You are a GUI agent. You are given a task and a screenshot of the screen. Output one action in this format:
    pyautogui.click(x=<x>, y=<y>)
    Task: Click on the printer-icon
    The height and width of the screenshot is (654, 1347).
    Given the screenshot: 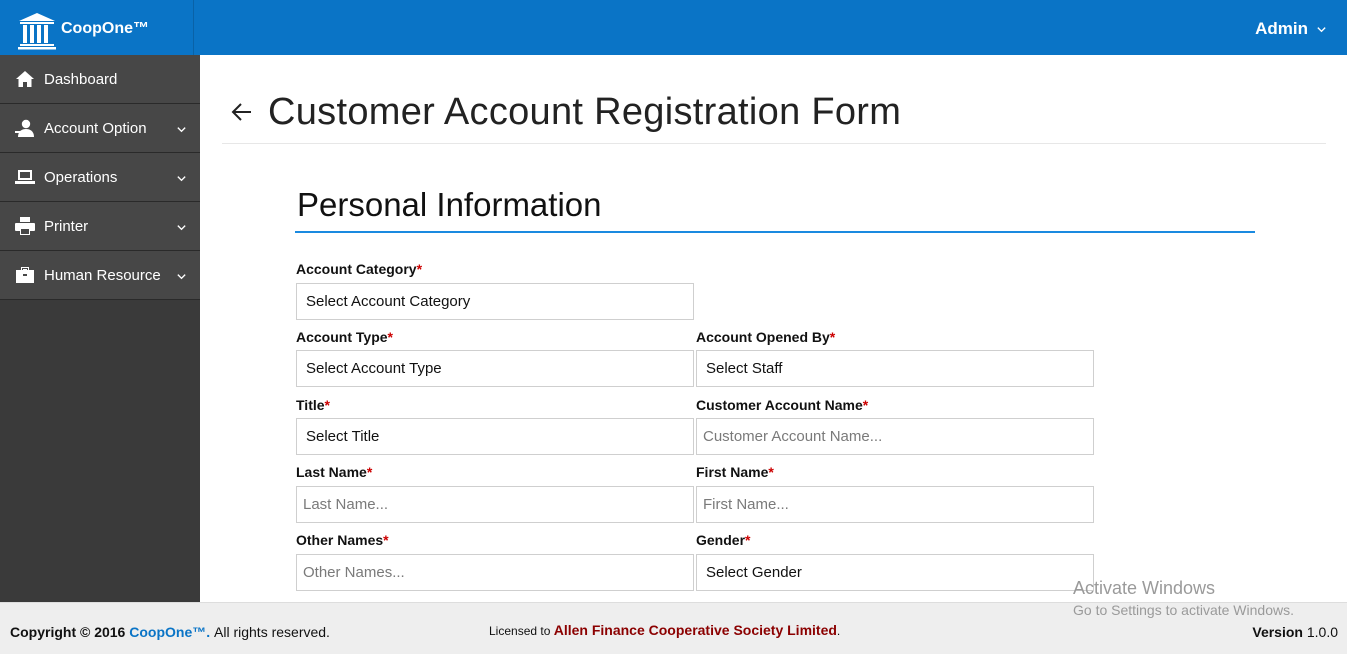 What is the action you would take?
    pyautogui.click(x=25, y=226)
    